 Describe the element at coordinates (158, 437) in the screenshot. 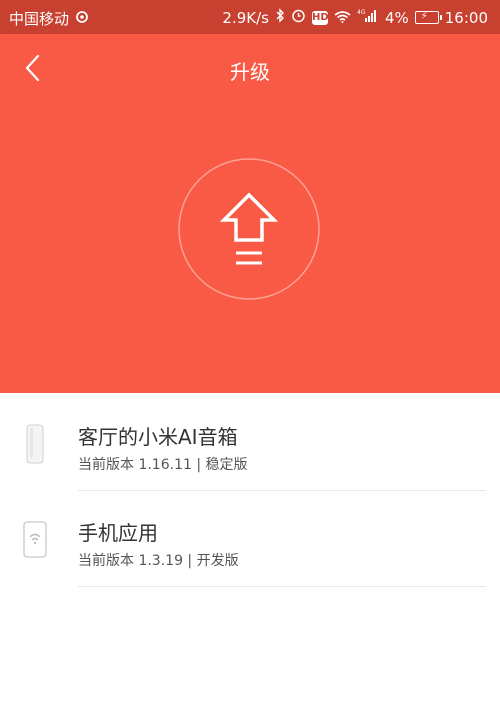

I see `device-name: 客厅的小米AI音箱` at that location.